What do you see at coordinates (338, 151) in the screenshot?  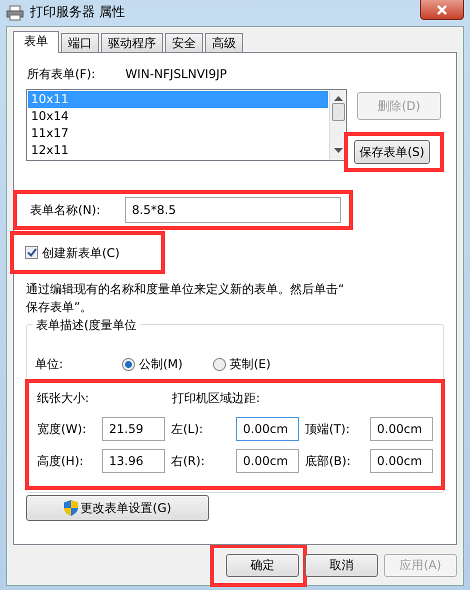 I see `scroll-down-icon` at bounding box center [338, 151].